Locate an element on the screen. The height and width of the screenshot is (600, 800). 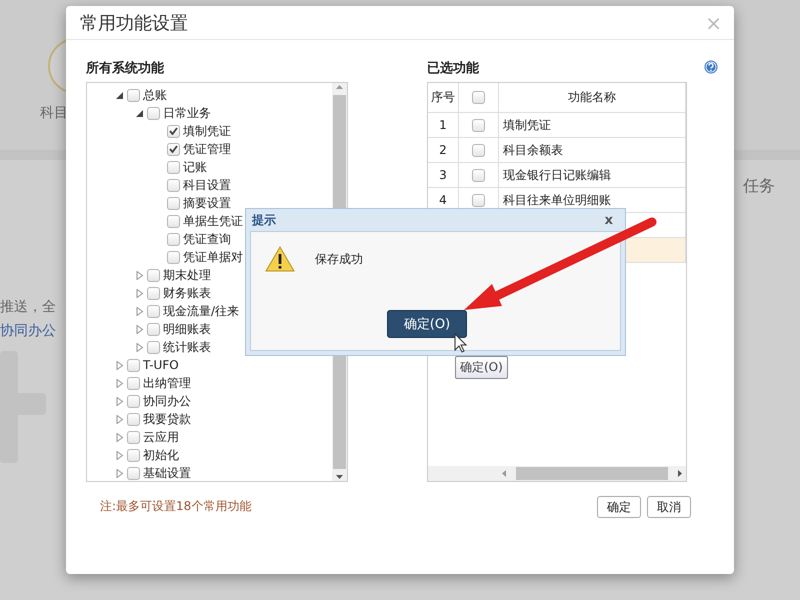
dialog-title: 常用功能设置 is located at coordinates (134, 23).